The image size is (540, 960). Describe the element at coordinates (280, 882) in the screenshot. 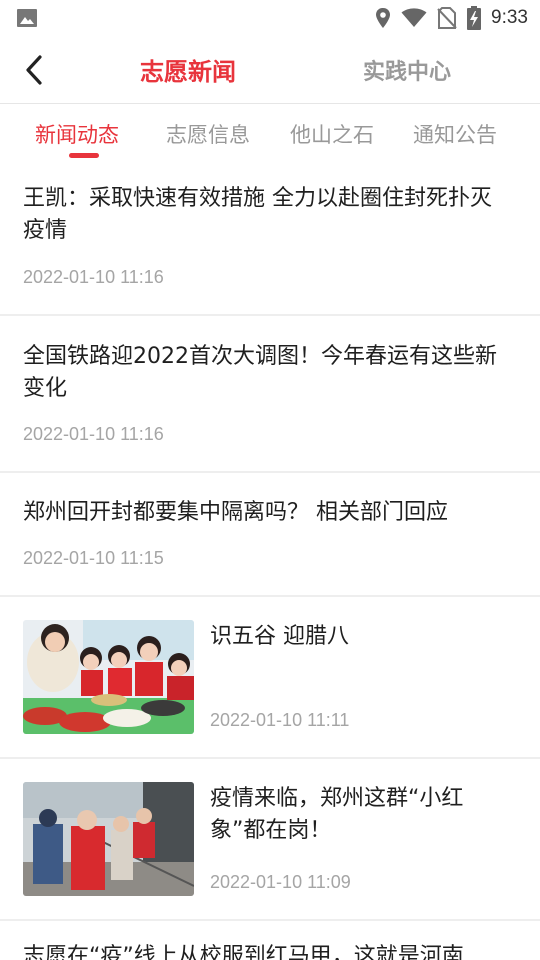

I see `news-date: 2022-01-10 11:09` at that location.